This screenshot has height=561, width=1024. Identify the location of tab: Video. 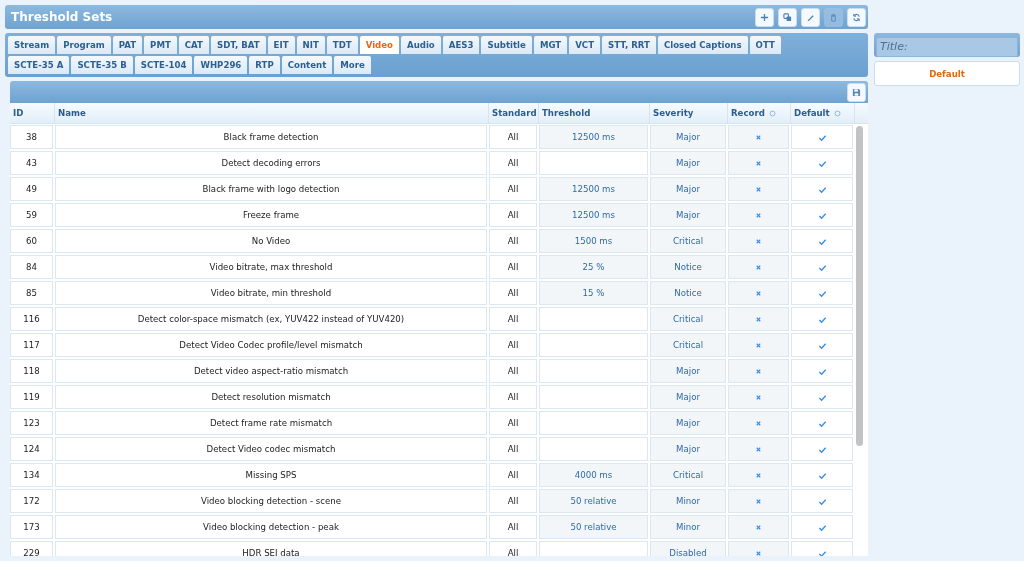
(379, 45).